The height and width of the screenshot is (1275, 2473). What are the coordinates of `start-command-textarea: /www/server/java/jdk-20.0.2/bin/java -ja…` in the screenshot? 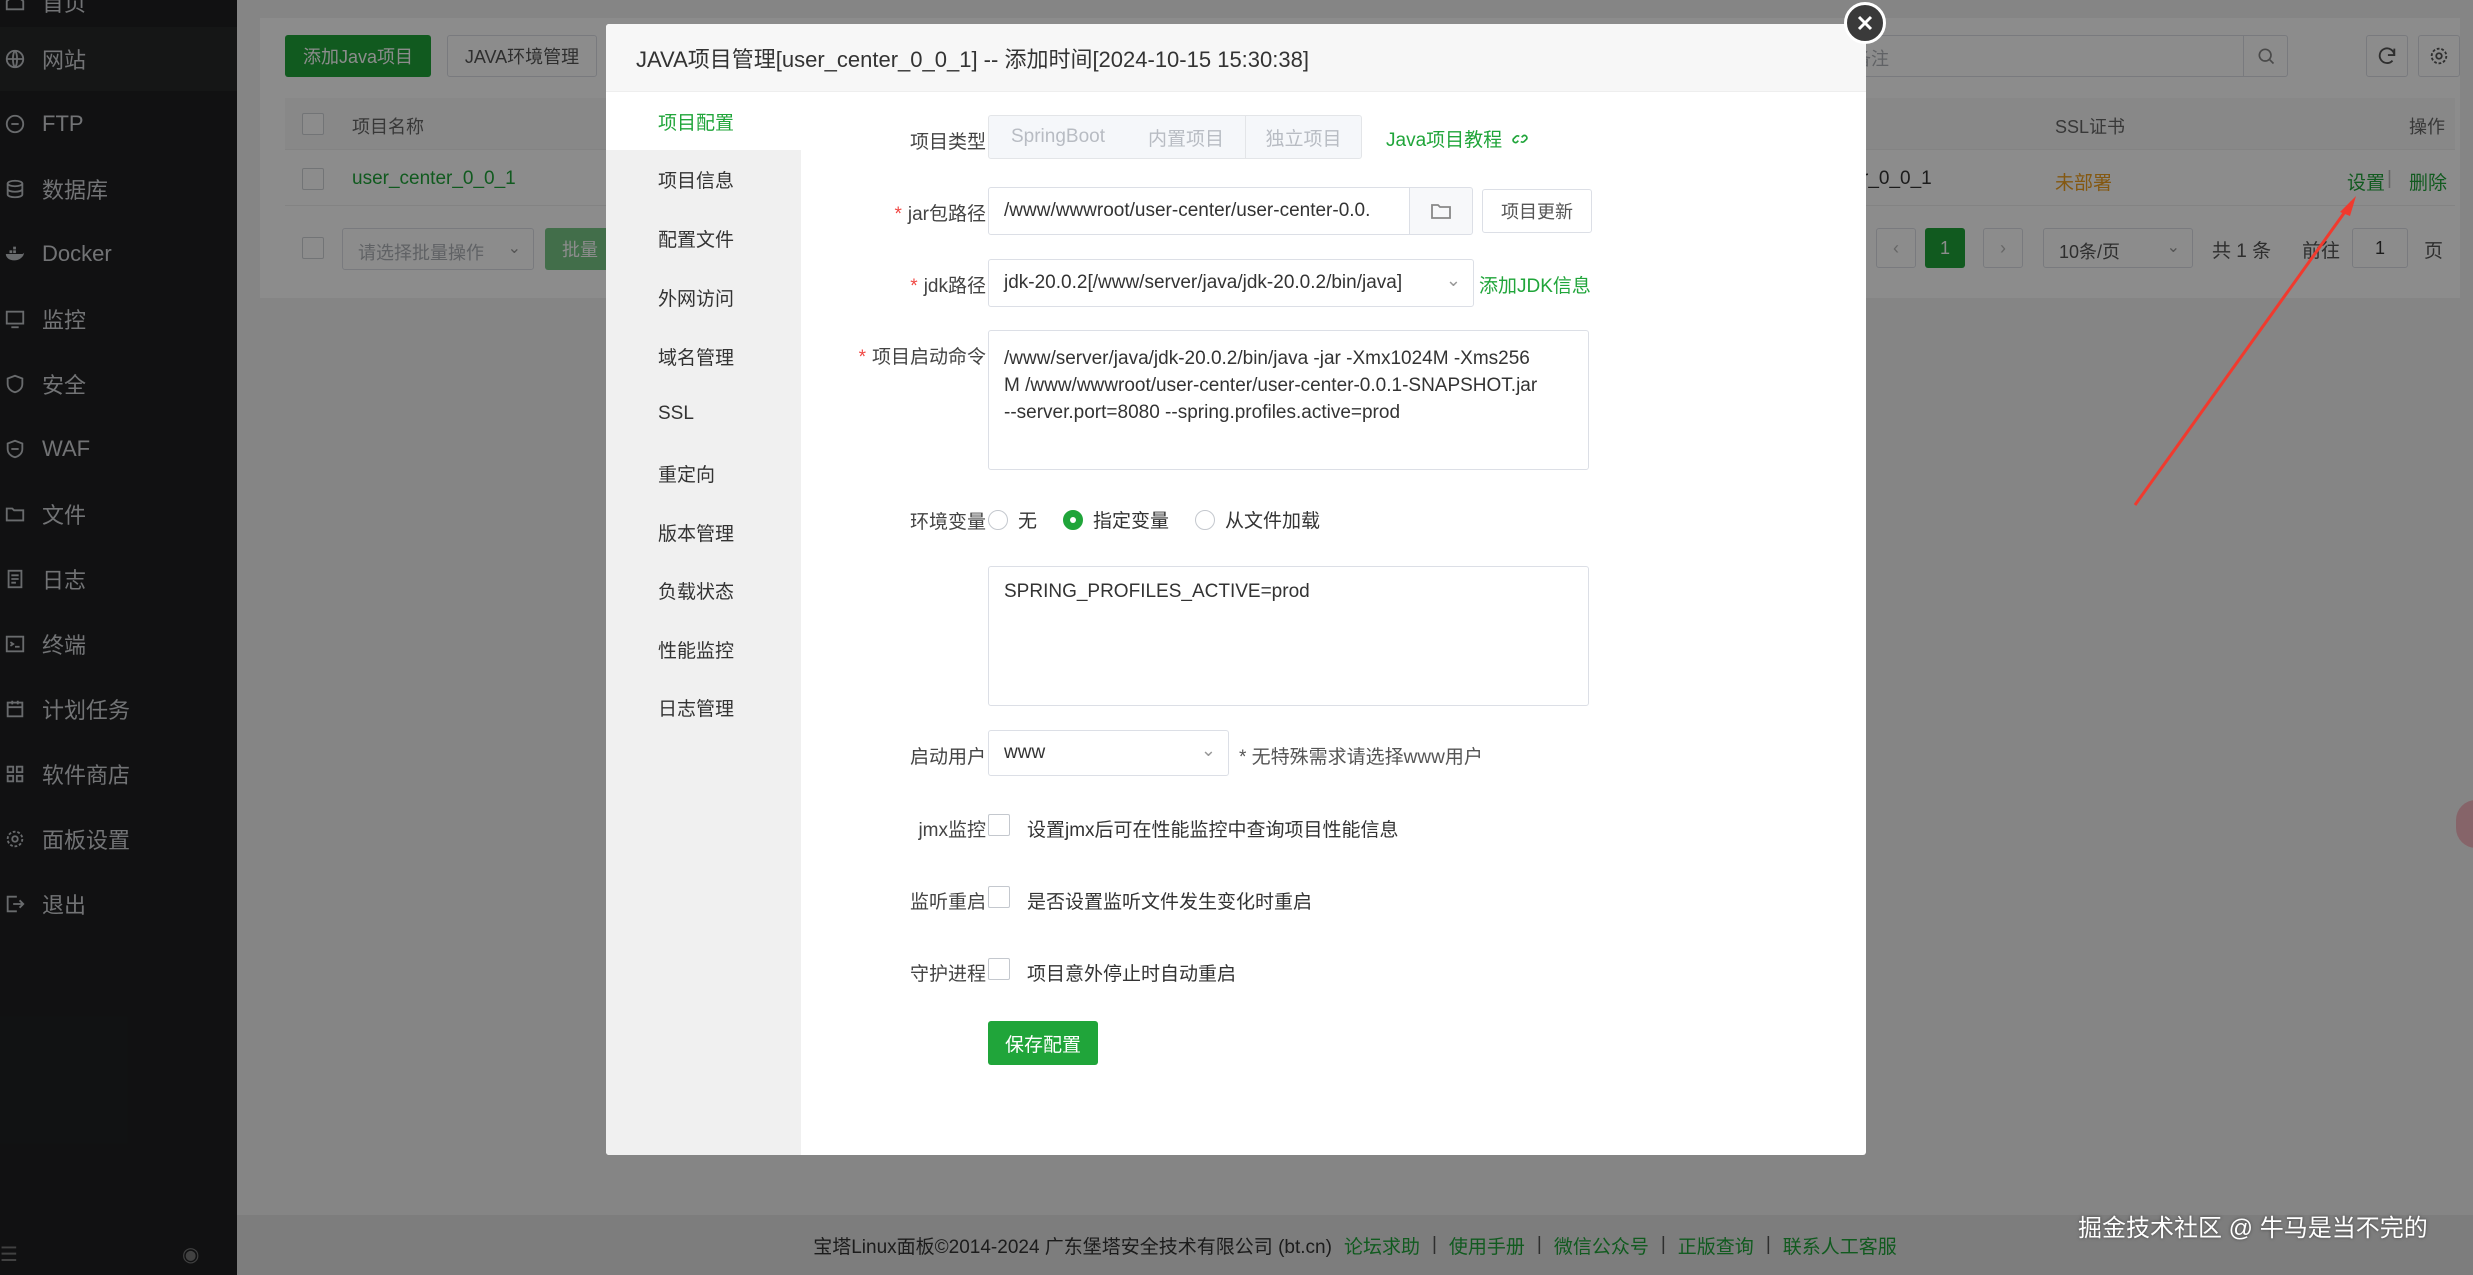 It's located at (1288, 400).